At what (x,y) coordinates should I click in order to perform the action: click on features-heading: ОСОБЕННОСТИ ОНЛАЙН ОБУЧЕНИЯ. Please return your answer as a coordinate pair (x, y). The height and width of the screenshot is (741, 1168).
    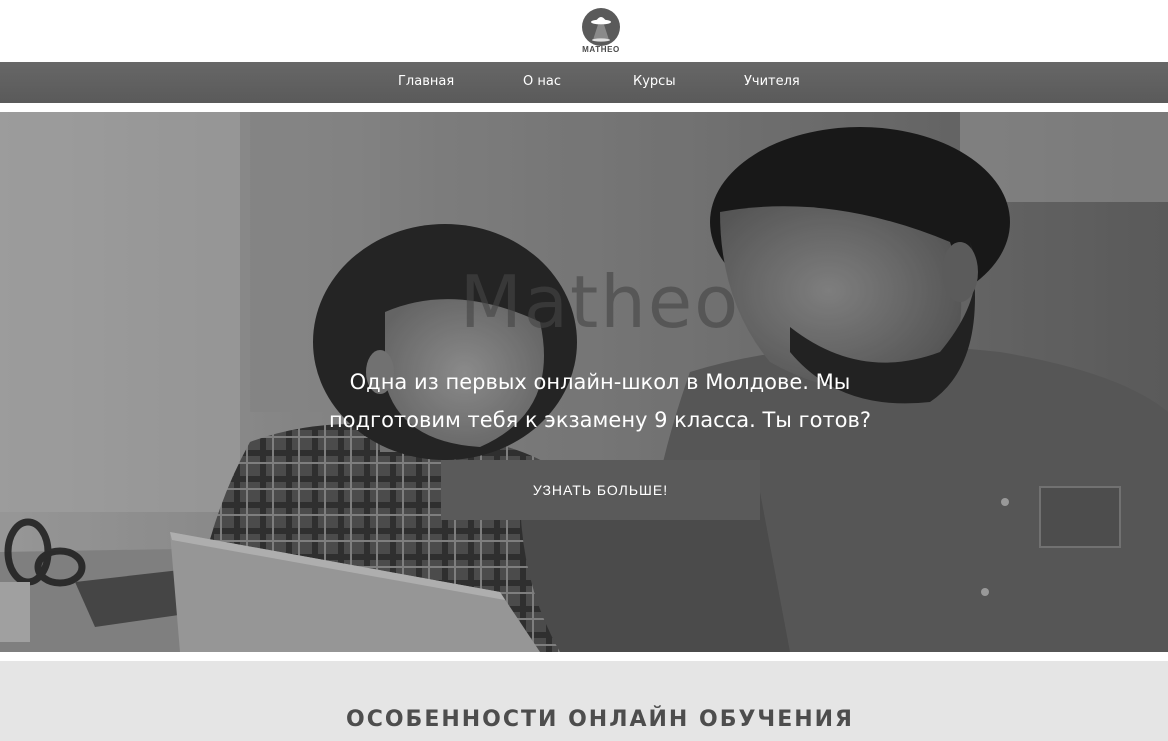
    Looking at the image, I should click on (600, 719).